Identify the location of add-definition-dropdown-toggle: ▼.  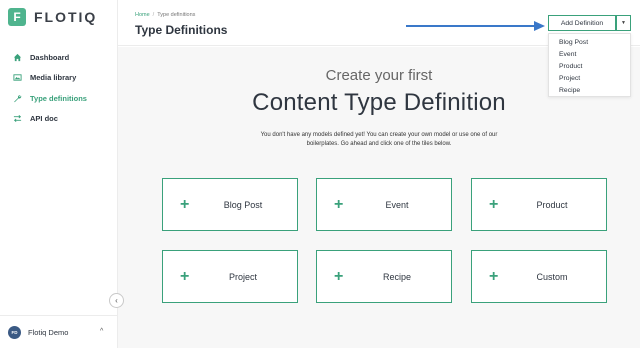
(623, 23).